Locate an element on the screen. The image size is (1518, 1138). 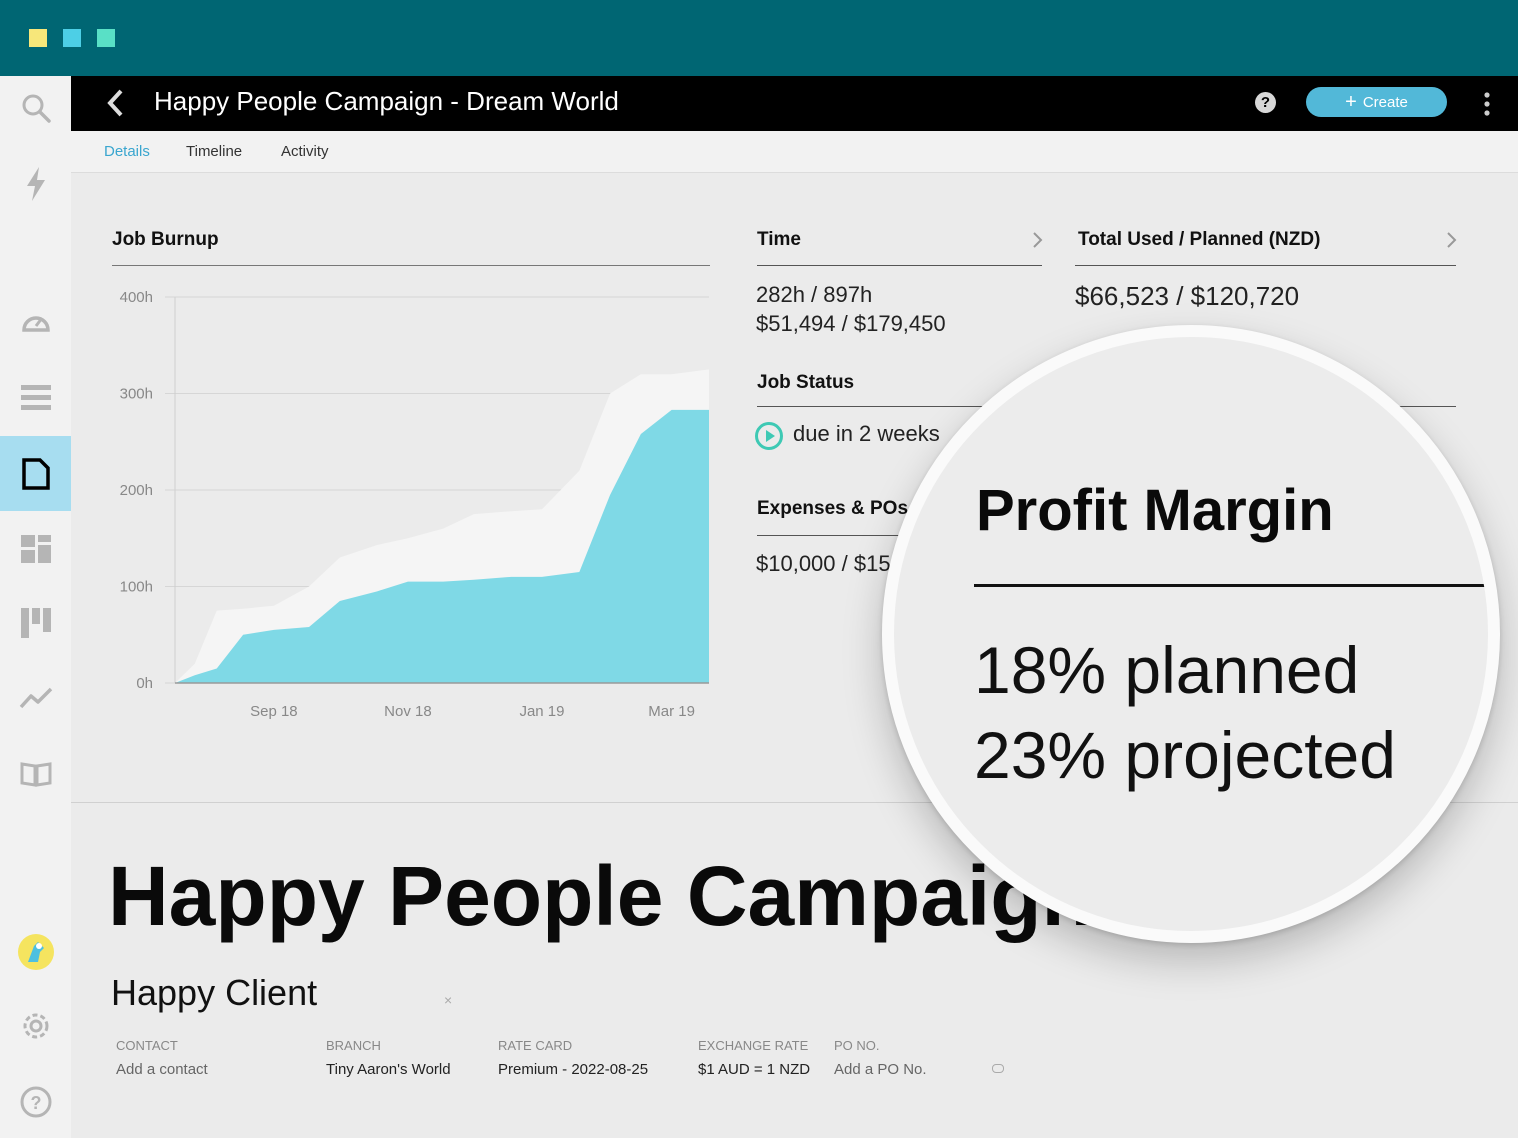
more-vertical-icon is located at coordinates (1487, 104).